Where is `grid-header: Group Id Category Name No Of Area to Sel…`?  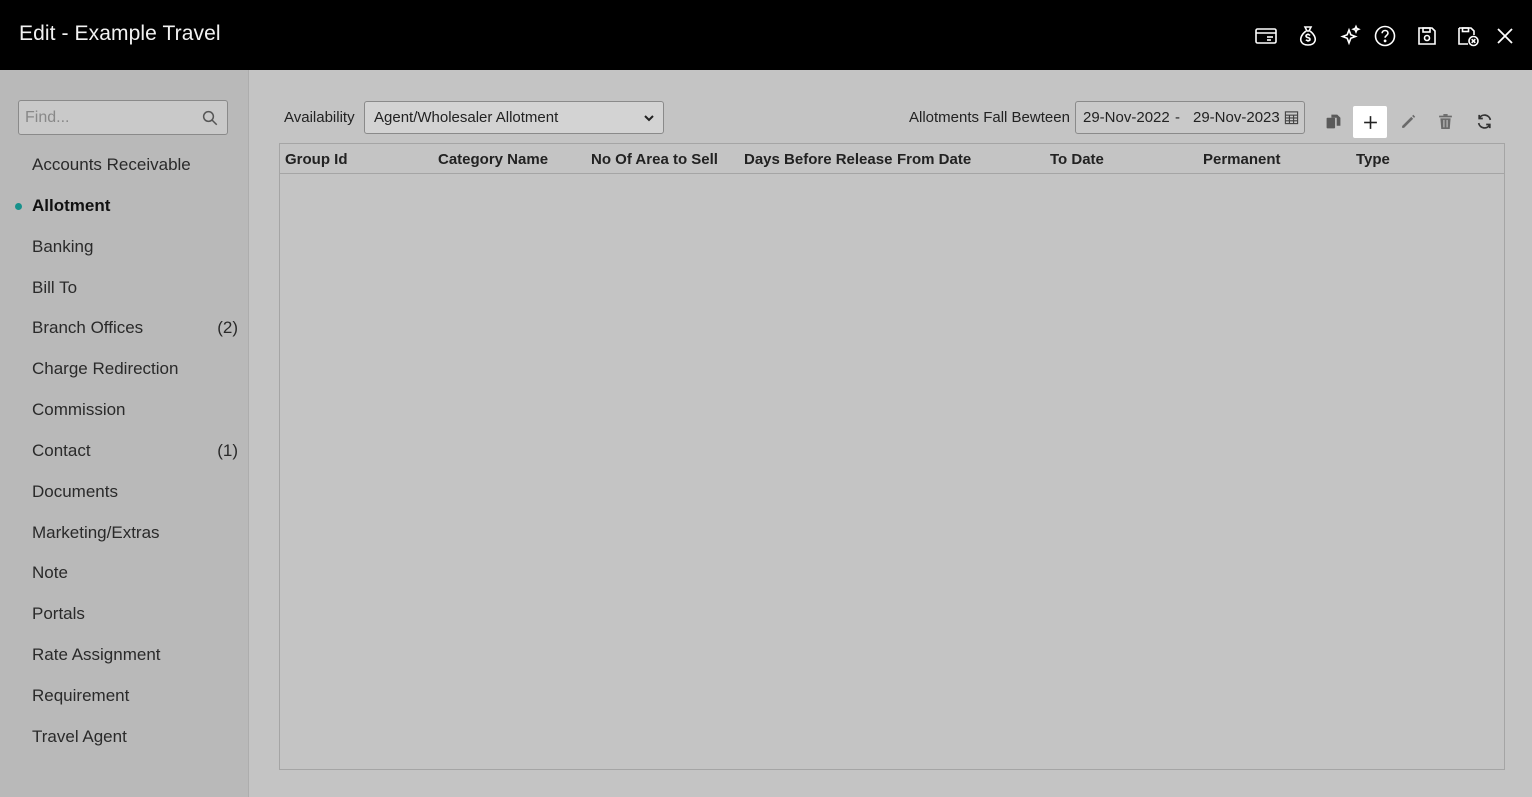 grid-header: Group Id Category Name No Of Area to Sel… is located at coordinates (892, 159).